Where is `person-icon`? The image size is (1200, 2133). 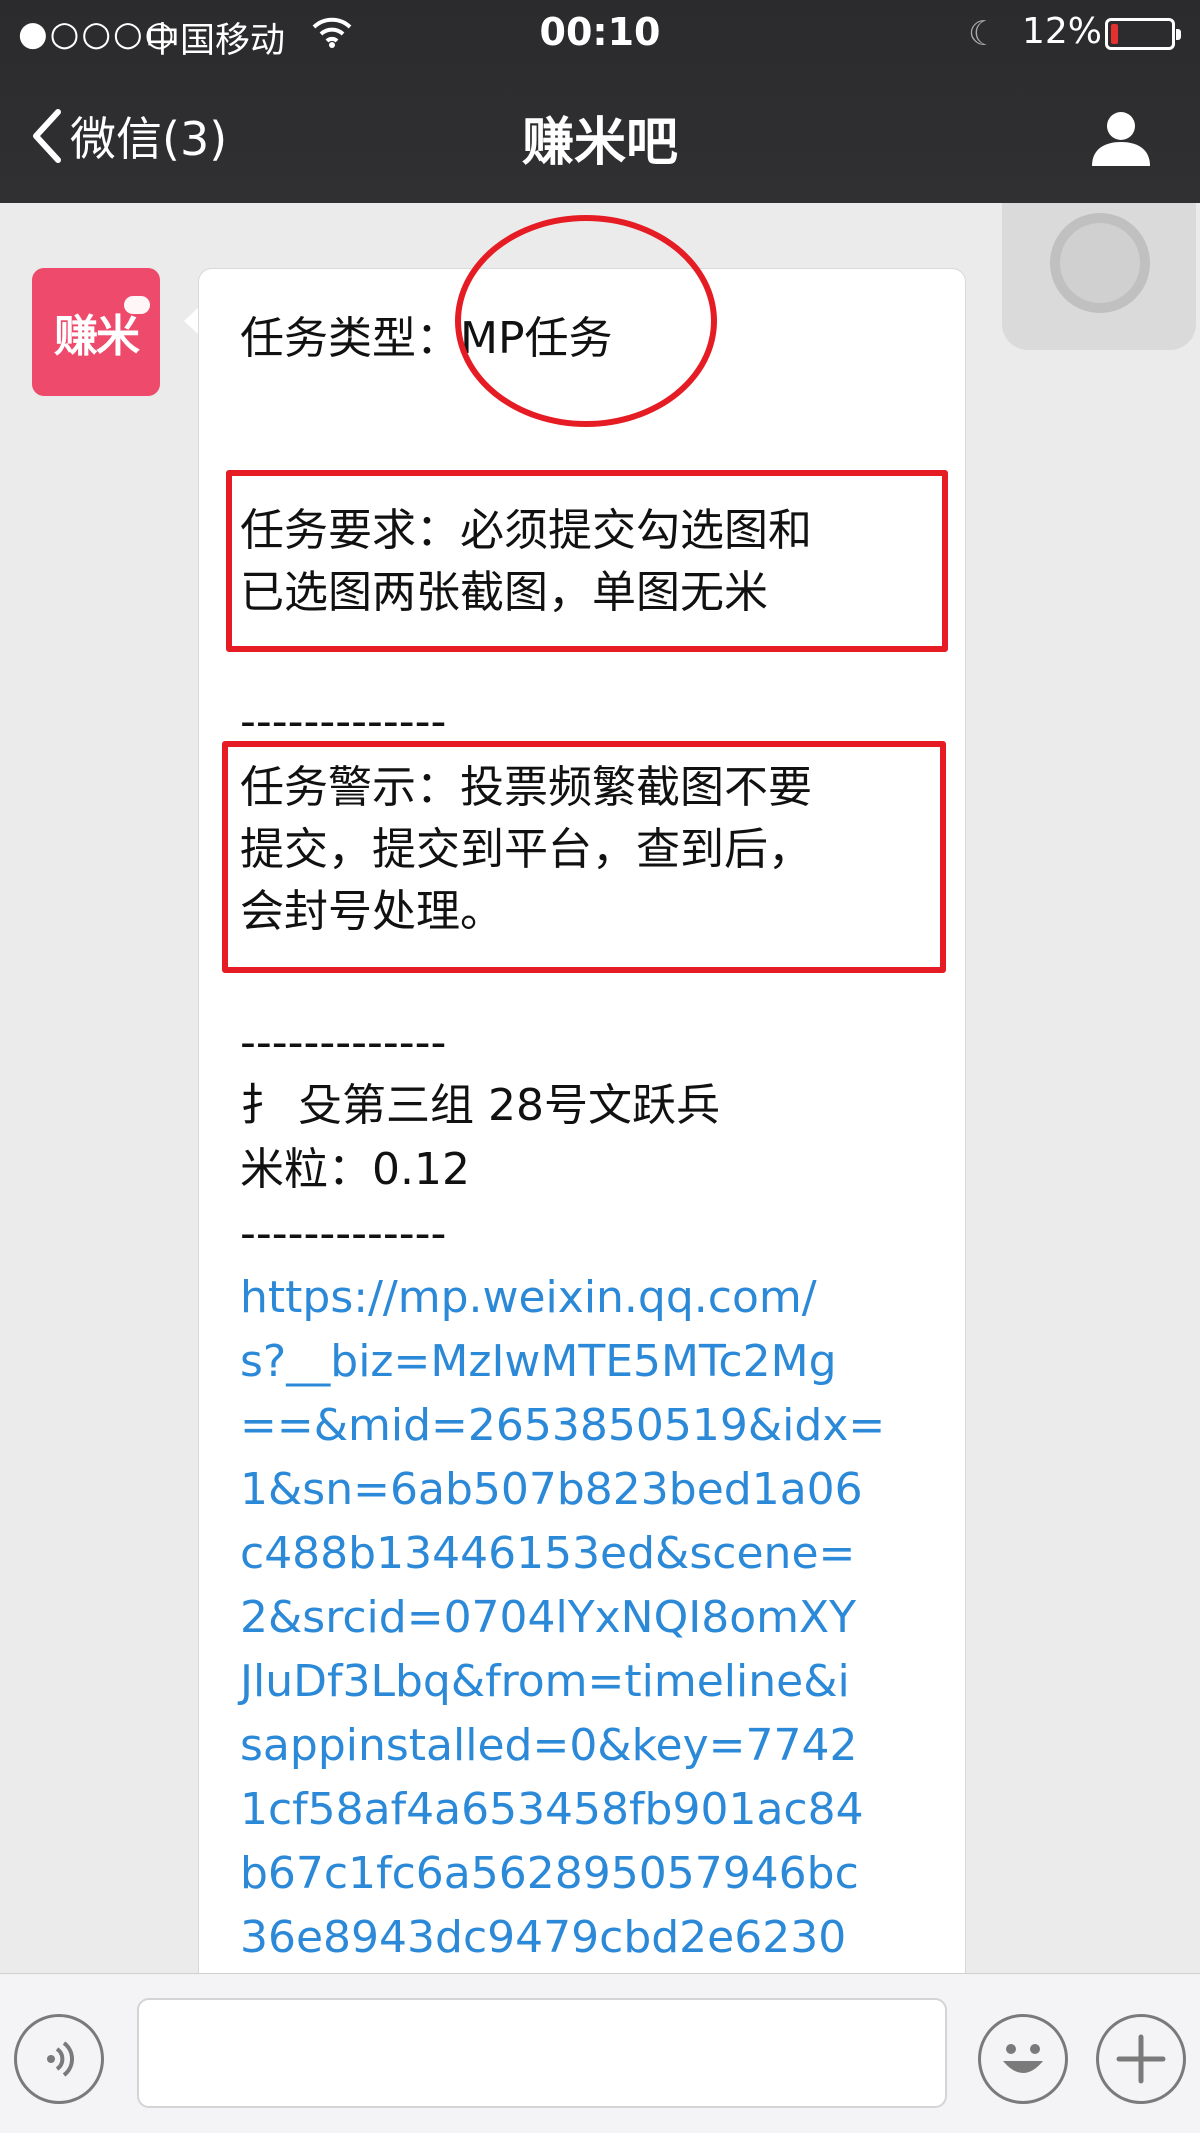
person-icon is located at coordinates (1121, 139).